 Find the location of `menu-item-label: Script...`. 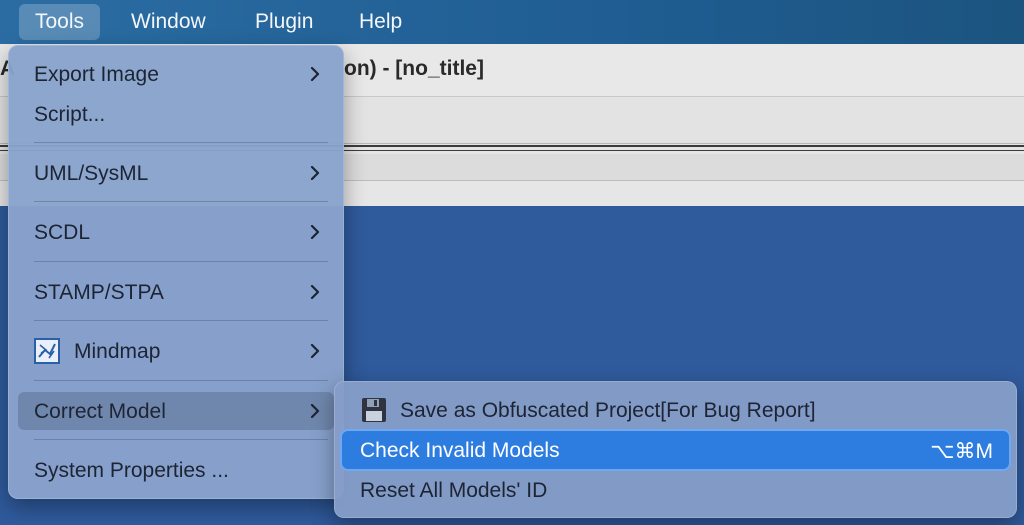

menu-item-label: Script... is located at coordinates (70, 114).